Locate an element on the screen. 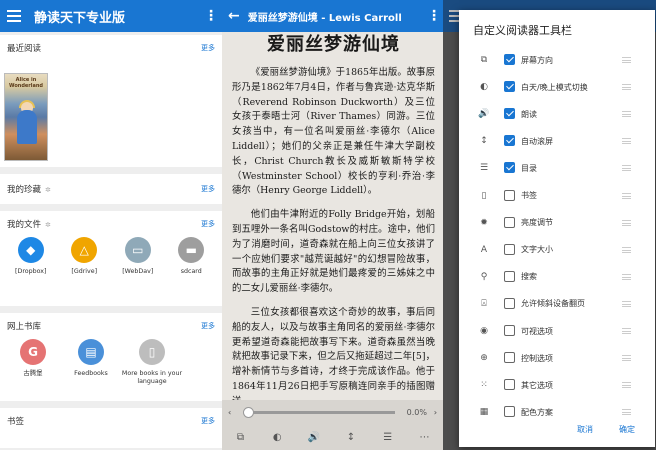  reader-overflow-menu-icon: ⋮ is located at coordinates (434, 16).